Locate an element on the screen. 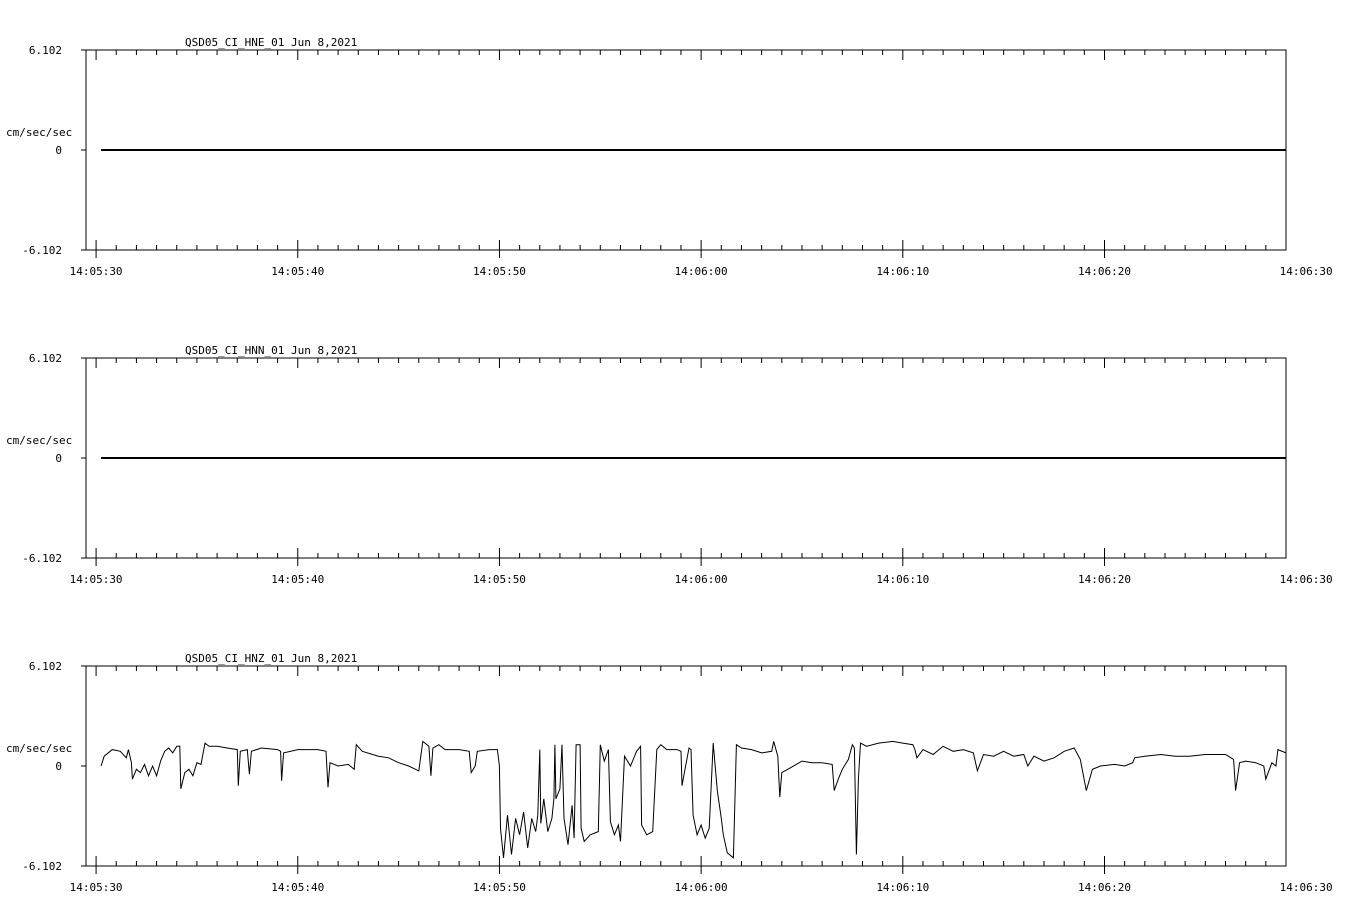 The image size is (1358, 924). chart-title: QSD05_CI_HNE_01 Jun 8,2021 is located at coordinates (271, 42).